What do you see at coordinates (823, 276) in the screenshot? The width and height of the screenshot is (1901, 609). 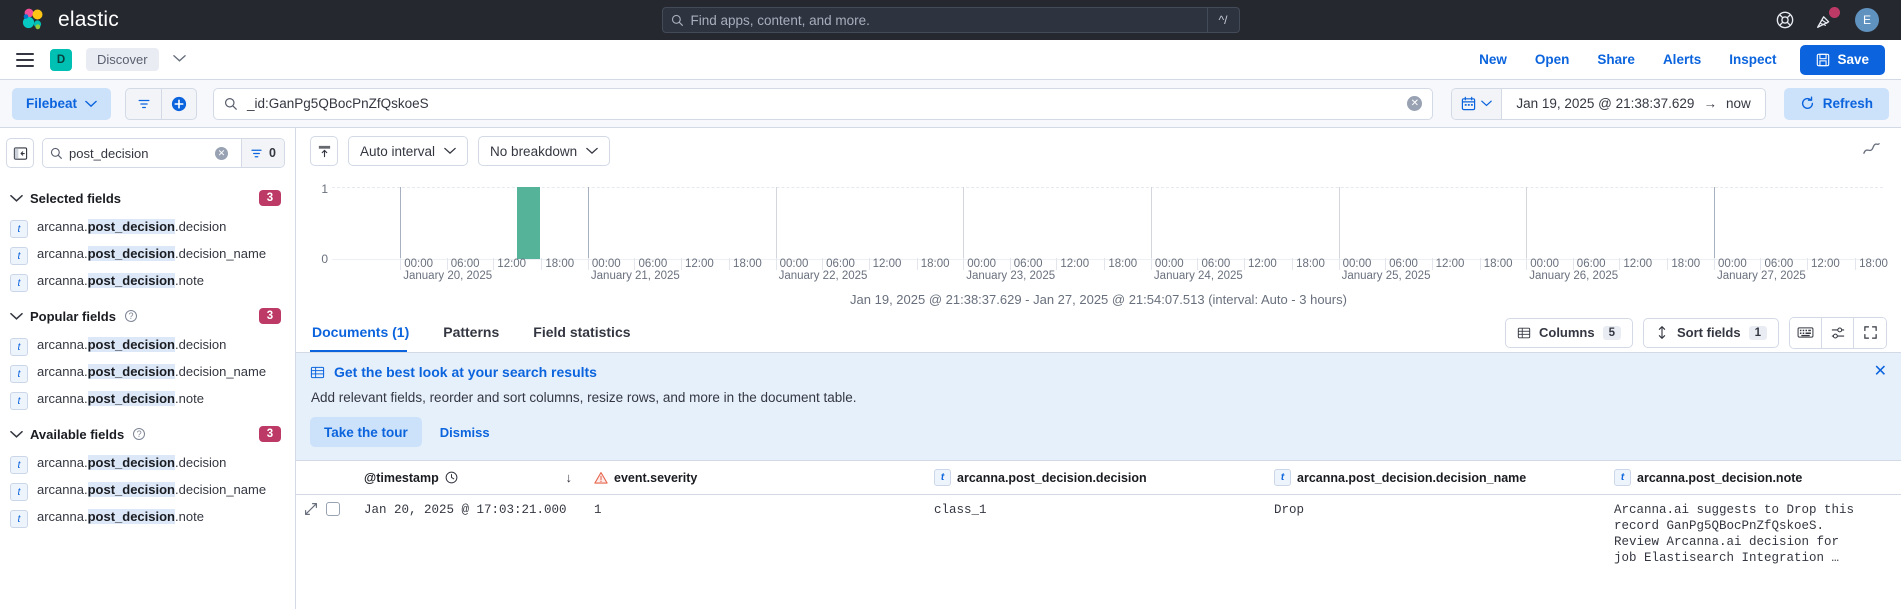 I see `x-day-label: January 22, 2025` at bounding box center [823, 276].